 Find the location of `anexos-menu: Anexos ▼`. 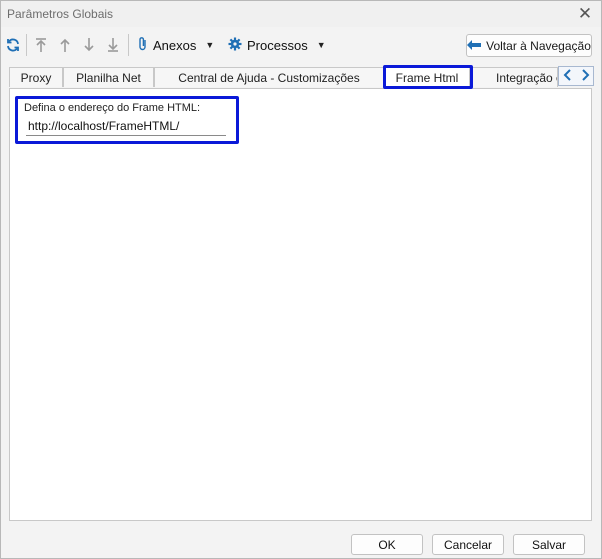

anexos-menu: Anexos ▼ is located at coordinates (176, 45).